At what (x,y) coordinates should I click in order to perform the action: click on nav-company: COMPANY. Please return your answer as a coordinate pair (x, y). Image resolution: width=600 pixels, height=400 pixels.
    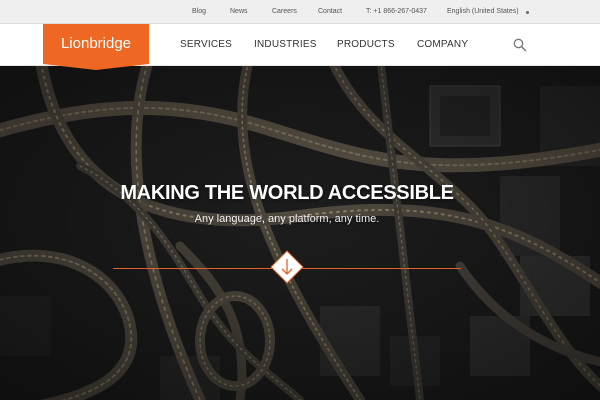
    Looking at the image, I should click on (442, 45).